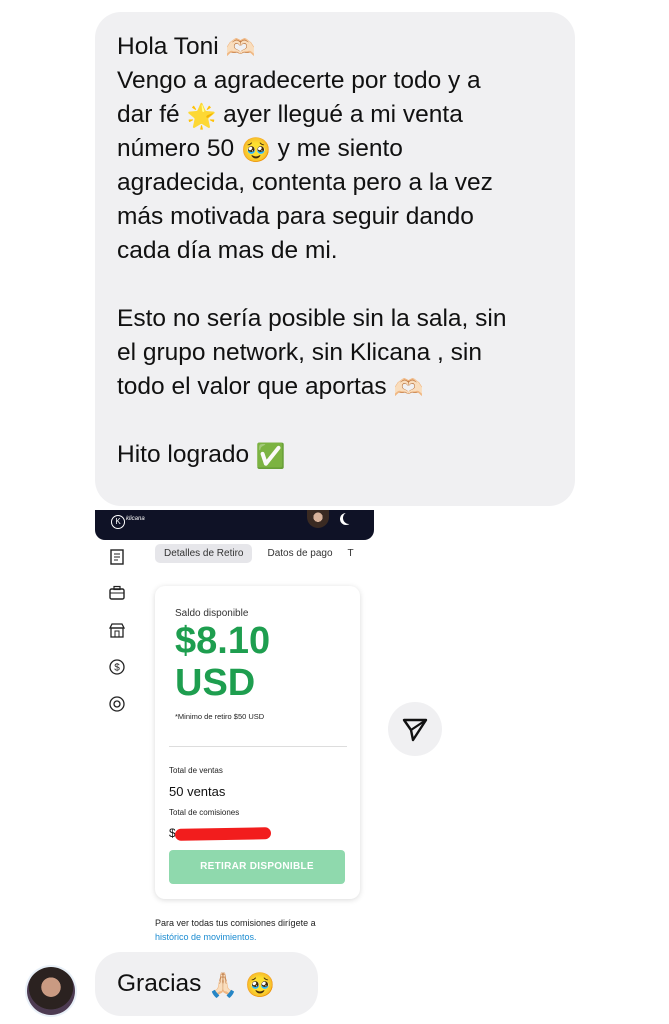 The image size is (669, 1024). Describe the element at coordinates (234, 525) in the screenshot. I see `app-header: K klicana` at that location.